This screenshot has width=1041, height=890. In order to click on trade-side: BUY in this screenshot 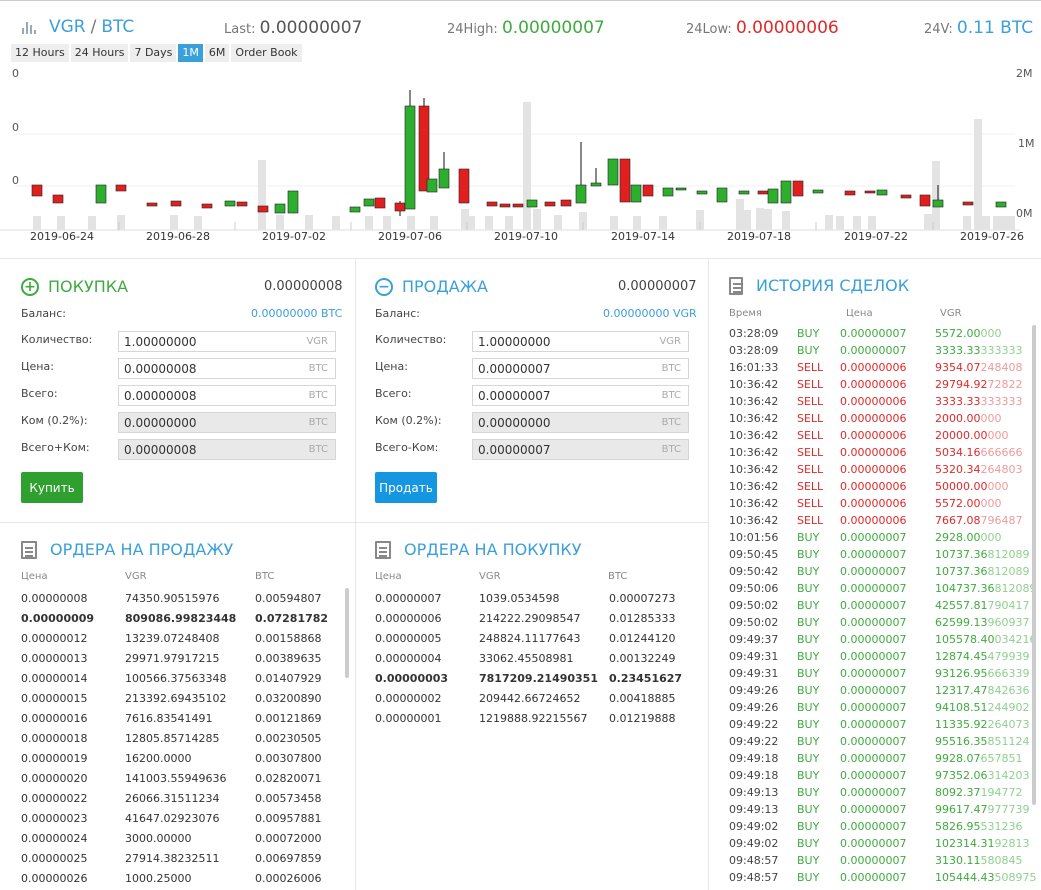, I will do `click(808, 826)`.